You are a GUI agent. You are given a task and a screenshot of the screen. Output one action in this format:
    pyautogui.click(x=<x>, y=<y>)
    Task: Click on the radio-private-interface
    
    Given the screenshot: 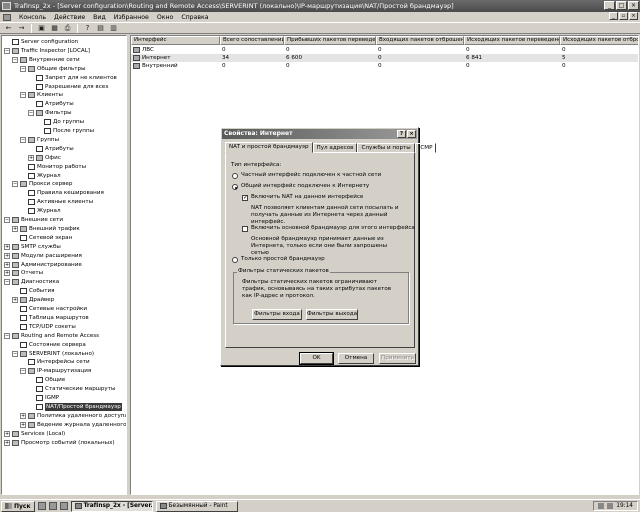 What is the action you would take?
    pyautogui.click(x=235, y=176)
    